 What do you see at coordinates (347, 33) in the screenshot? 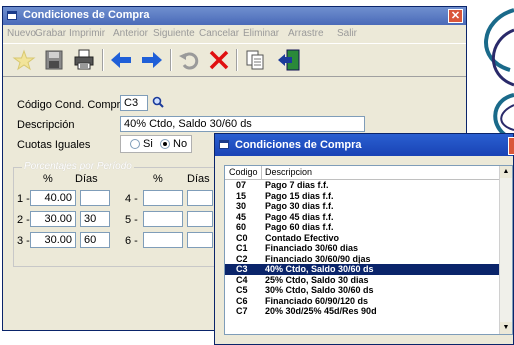
I see `menu-salir: Salir` at bounding box center [347, 33].